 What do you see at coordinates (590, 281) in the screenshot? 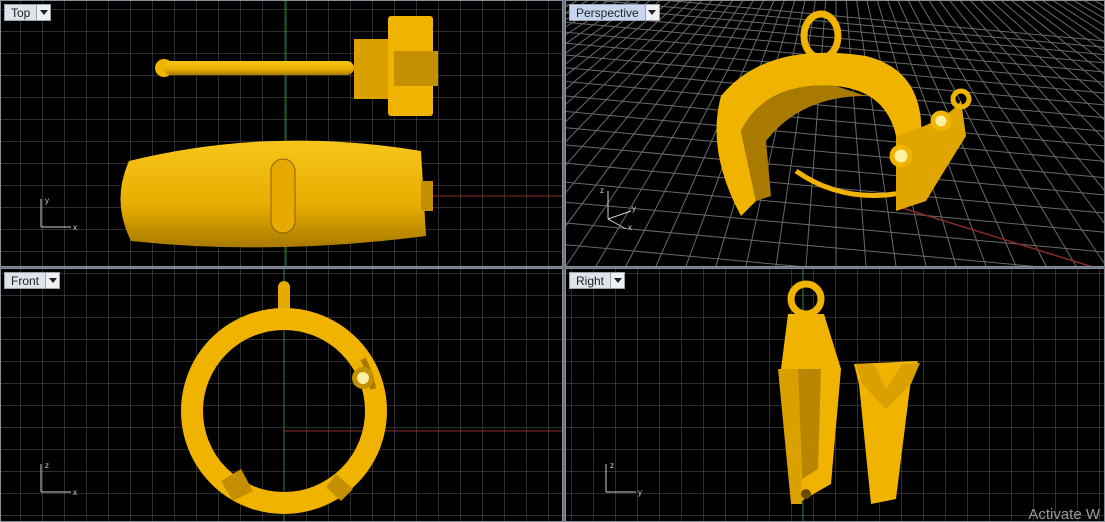
I see `viewport-title: Right` at bounding box center [590, 281].